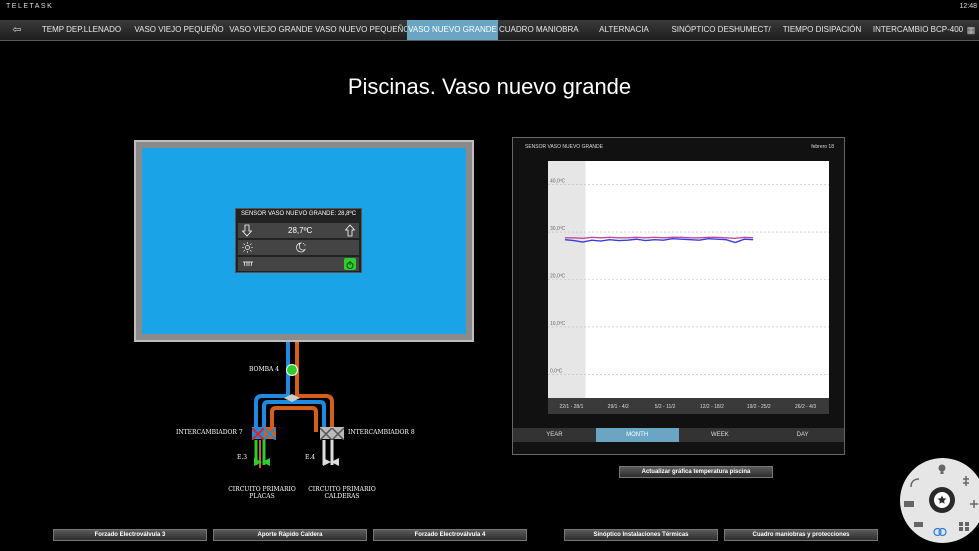 This screenshot has width=979, height=551. What do you see at coordinates (919, 524) in the screenshot?
I see `camera-icon` at bounding box center [919, 524].